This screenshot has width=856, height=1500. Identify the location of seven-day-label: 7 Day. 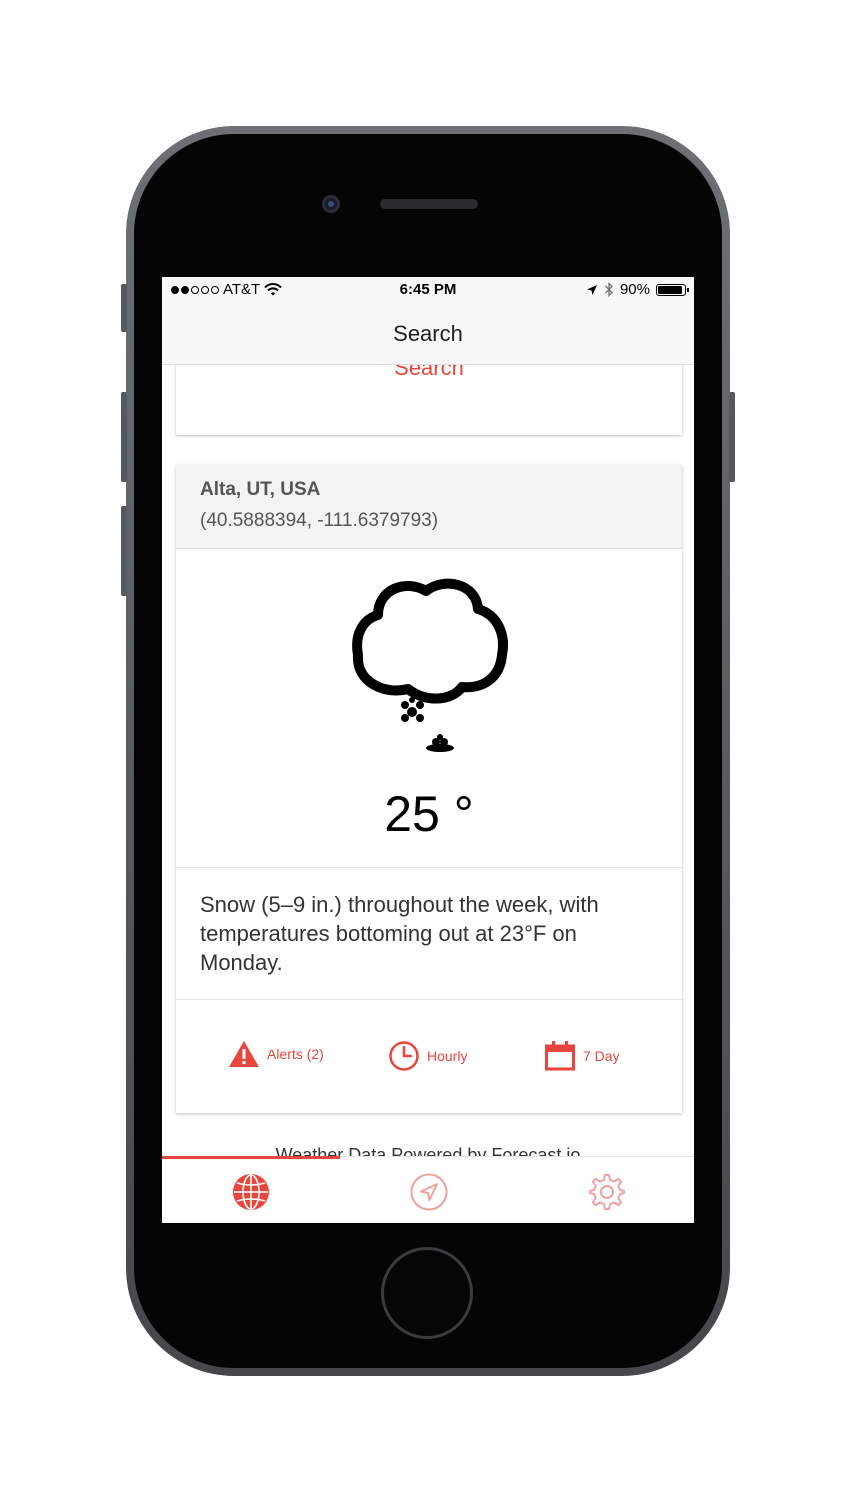
(601, 1056).